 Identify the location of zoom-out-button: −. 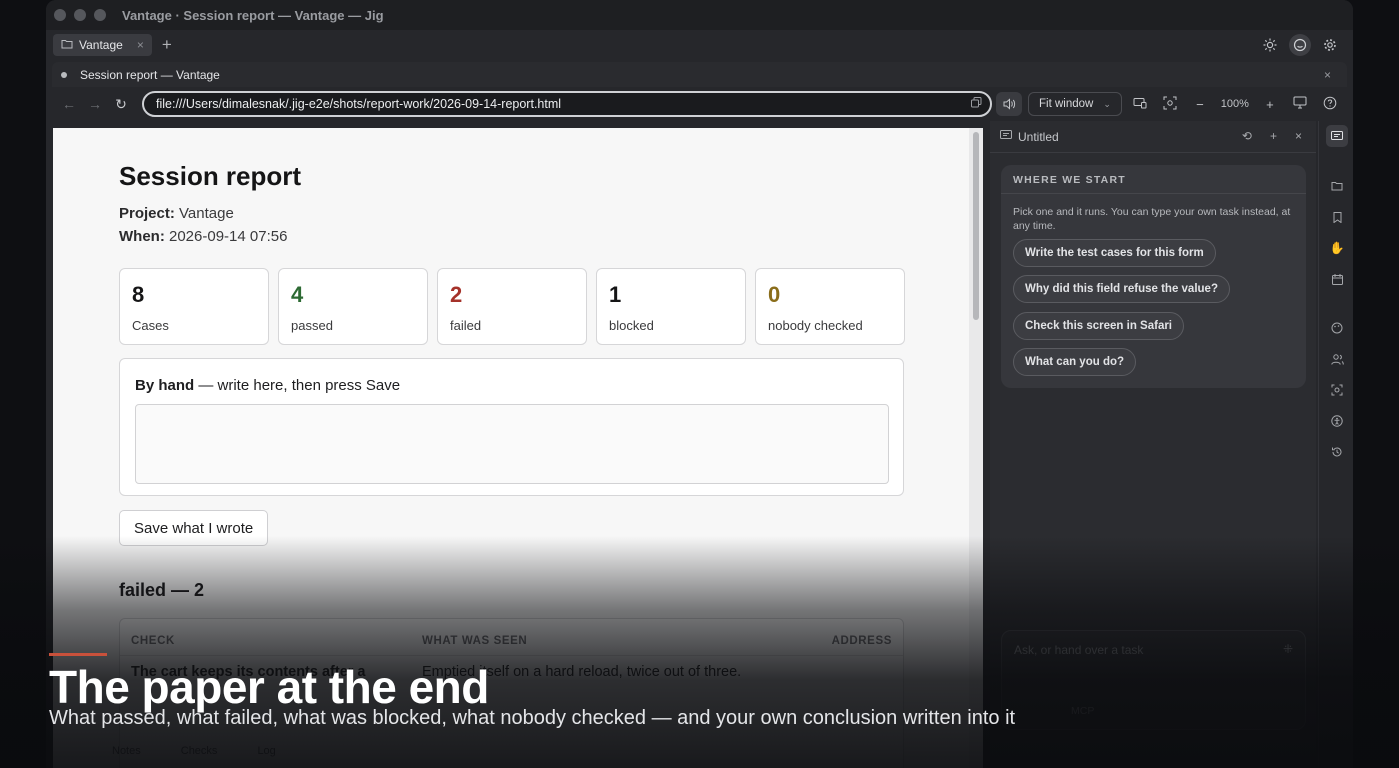
(1200, 104).